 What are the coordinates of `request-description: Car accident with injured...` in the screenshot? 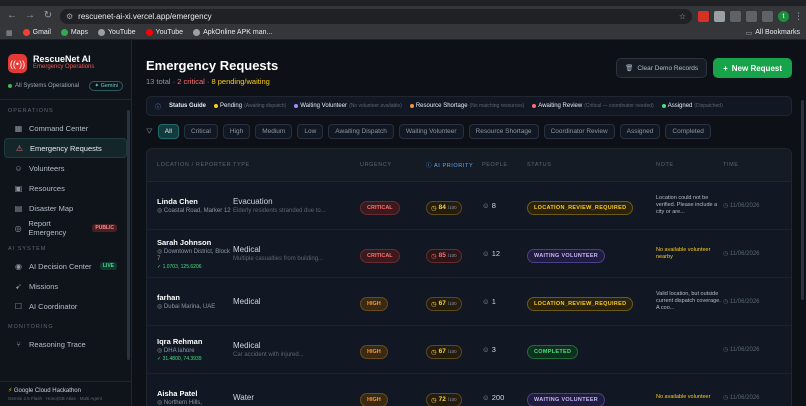 It's located at (268, 355).